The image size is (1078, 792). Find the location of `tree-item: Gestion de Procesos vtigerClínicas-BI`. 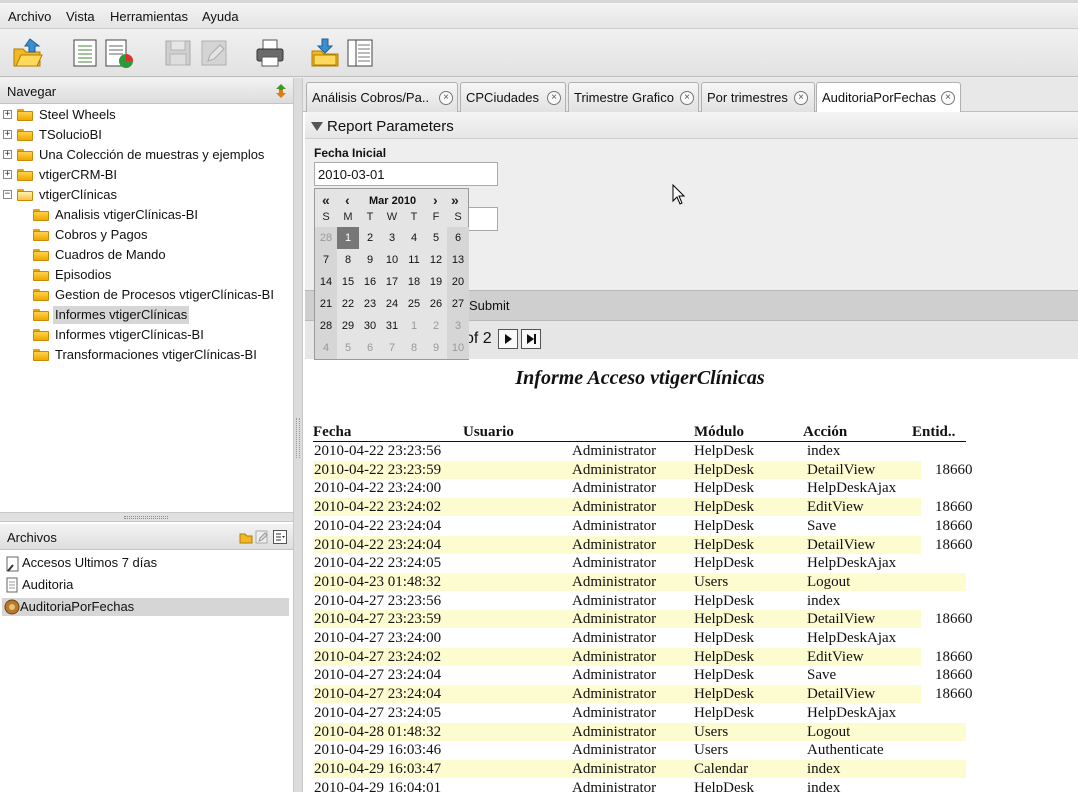

tree-item: Gestion de Procesos vtigerClínicas-BI is located at coordinates (164, 295).